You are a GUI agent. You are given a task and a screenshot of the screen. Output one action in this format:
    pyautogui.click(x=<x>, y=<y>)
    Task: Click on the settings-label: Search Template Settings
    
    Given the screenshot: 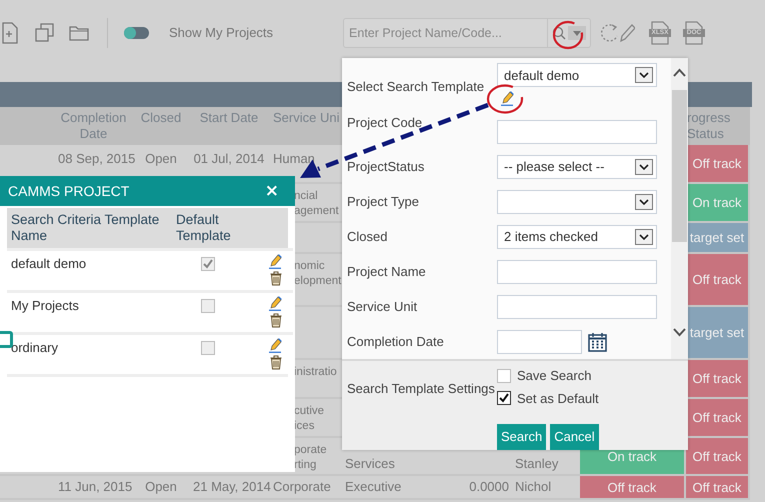 What is the action you would take?
    pyautogui.click(x=421, y=389)
    